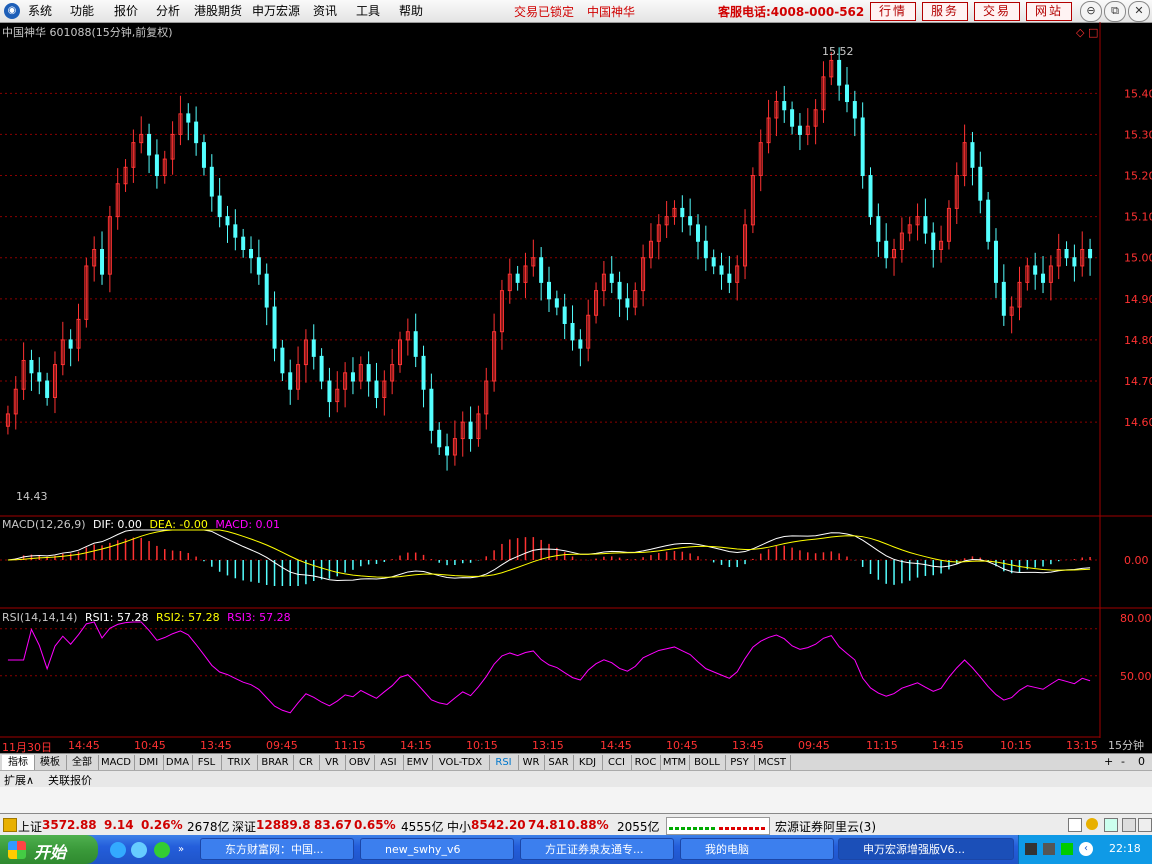  I want to click on indicator-tab-指标: 指标, so click(18, 762).